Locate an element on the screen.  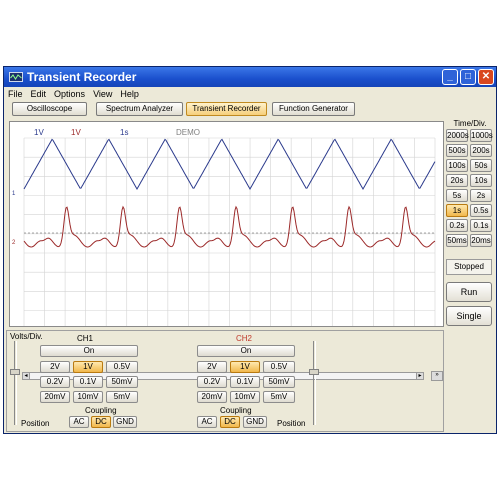
ch2-20mv-button: 20mV is located at coordinates (212, 397).